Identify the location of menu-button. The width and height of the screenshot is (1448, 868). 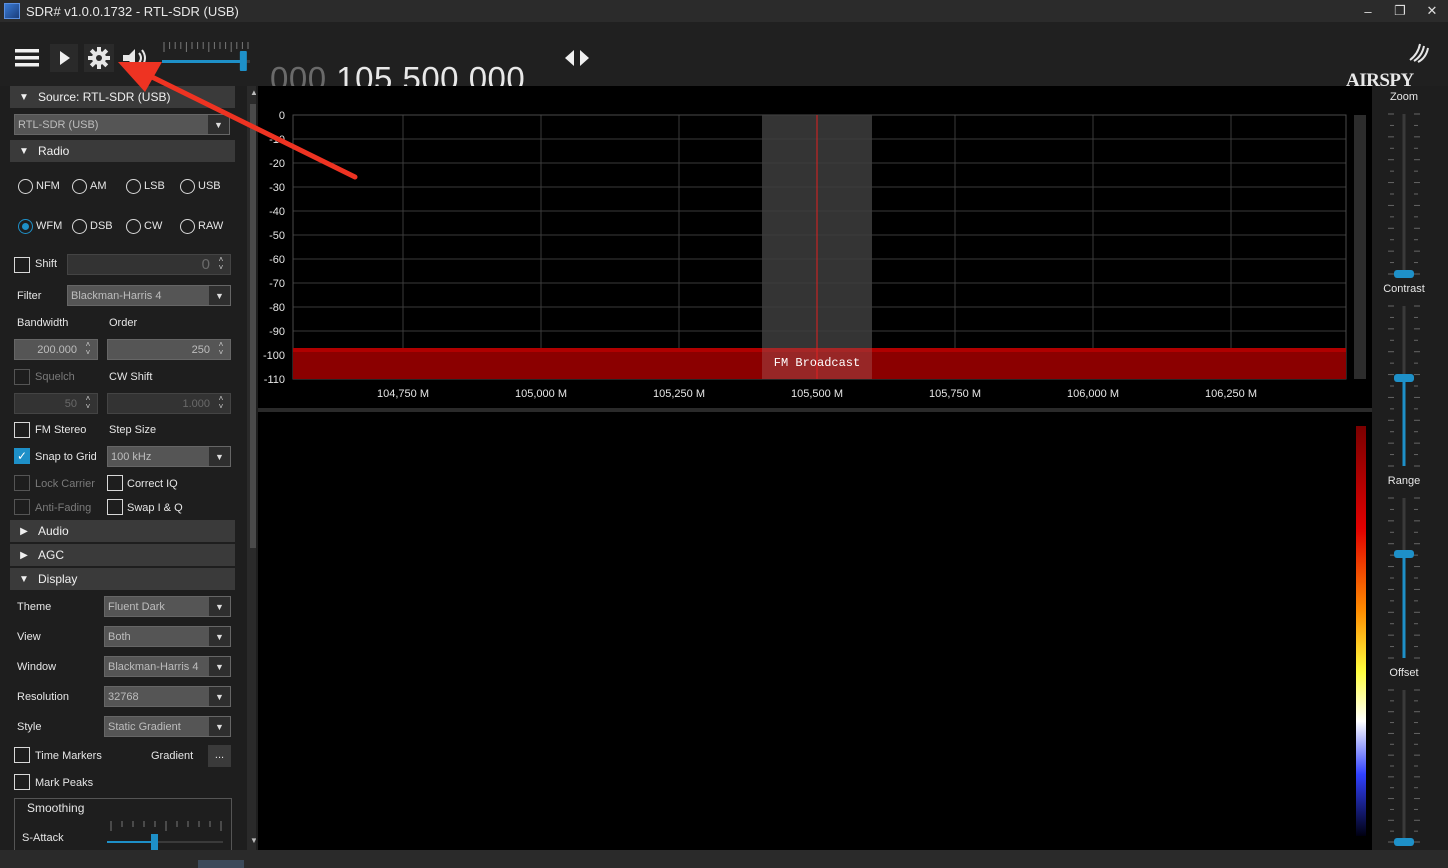
(27, 58).